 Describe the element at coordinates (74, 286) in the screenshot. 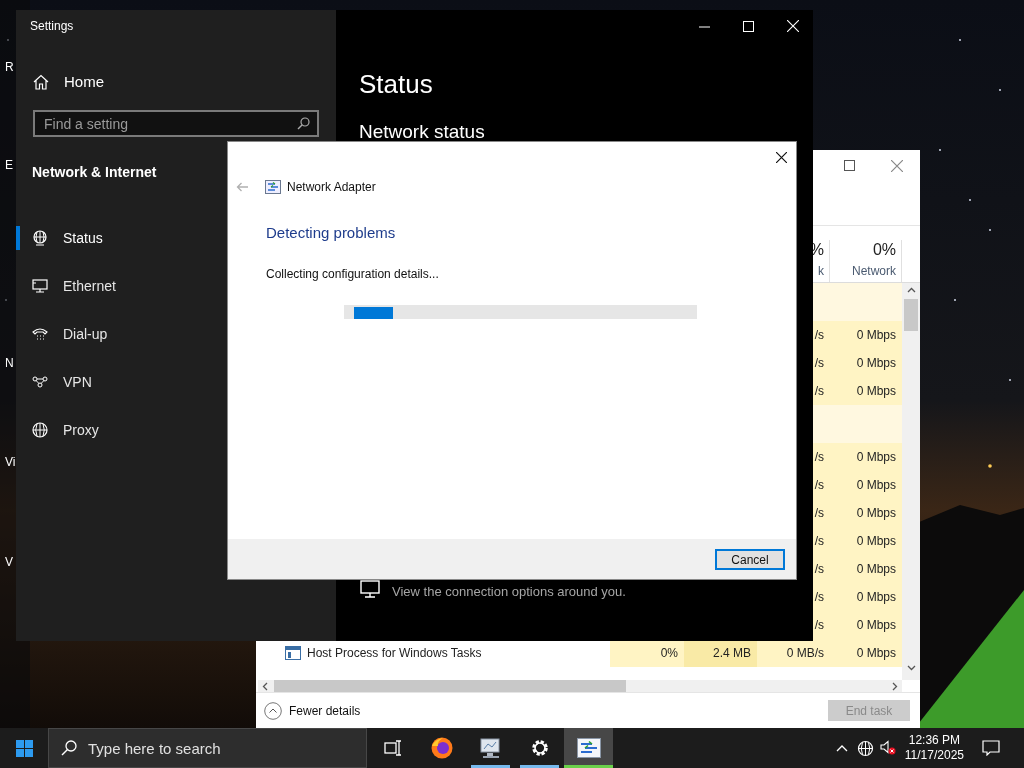

I see `nav-item: Ethernet` at that location.